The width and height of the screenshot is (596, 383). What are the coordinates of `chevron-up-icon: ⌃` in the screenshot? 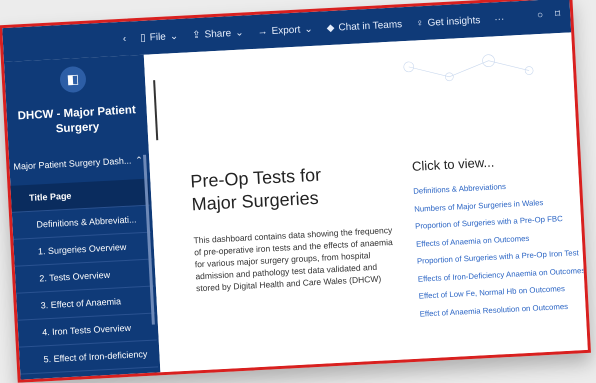 It's located at (139, 159).